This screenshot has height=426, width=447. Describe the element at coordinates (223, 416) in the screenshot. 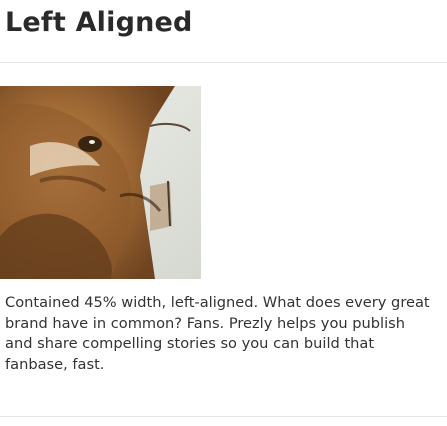

I see `bottom-divider` at that location.